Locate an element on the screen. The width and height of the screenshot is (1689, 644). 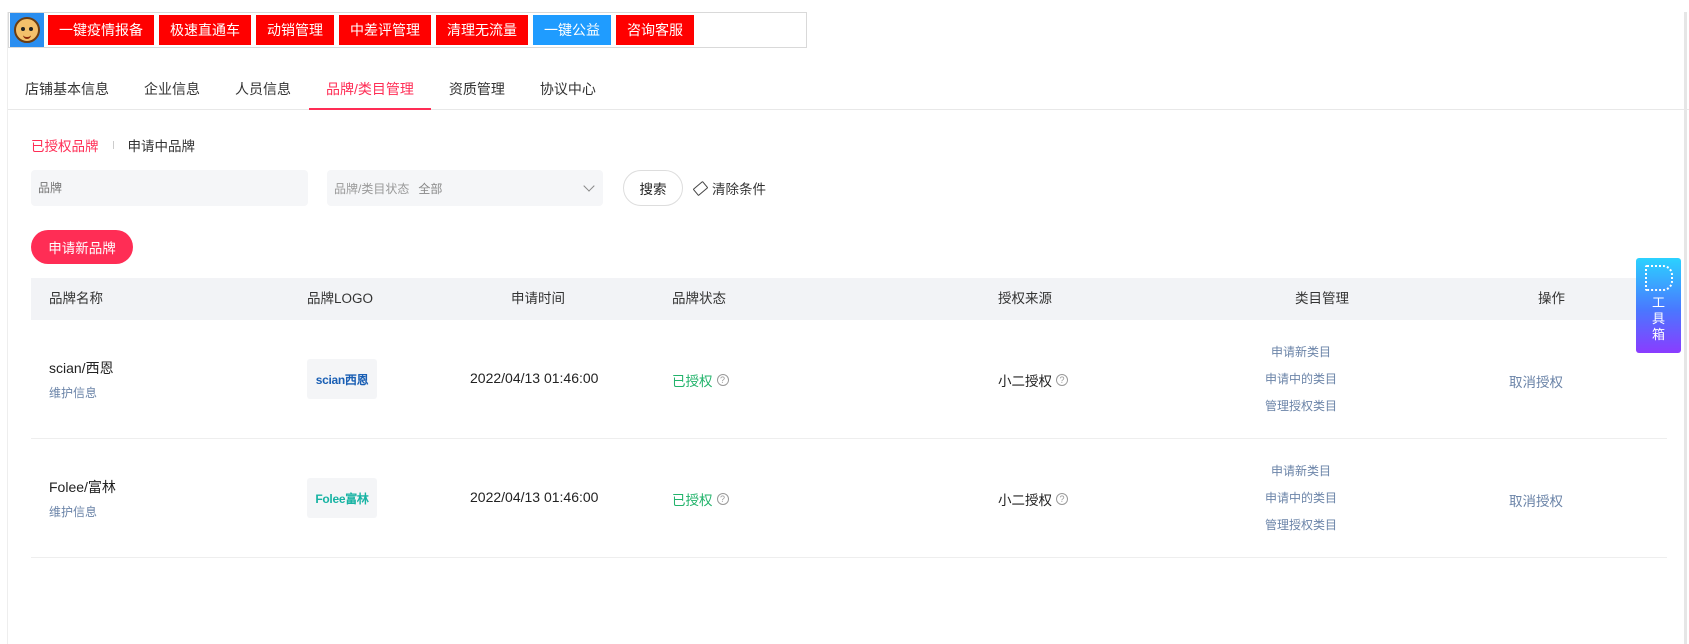
brand-name: scian/西恩 is located at coordinates (81, 368).